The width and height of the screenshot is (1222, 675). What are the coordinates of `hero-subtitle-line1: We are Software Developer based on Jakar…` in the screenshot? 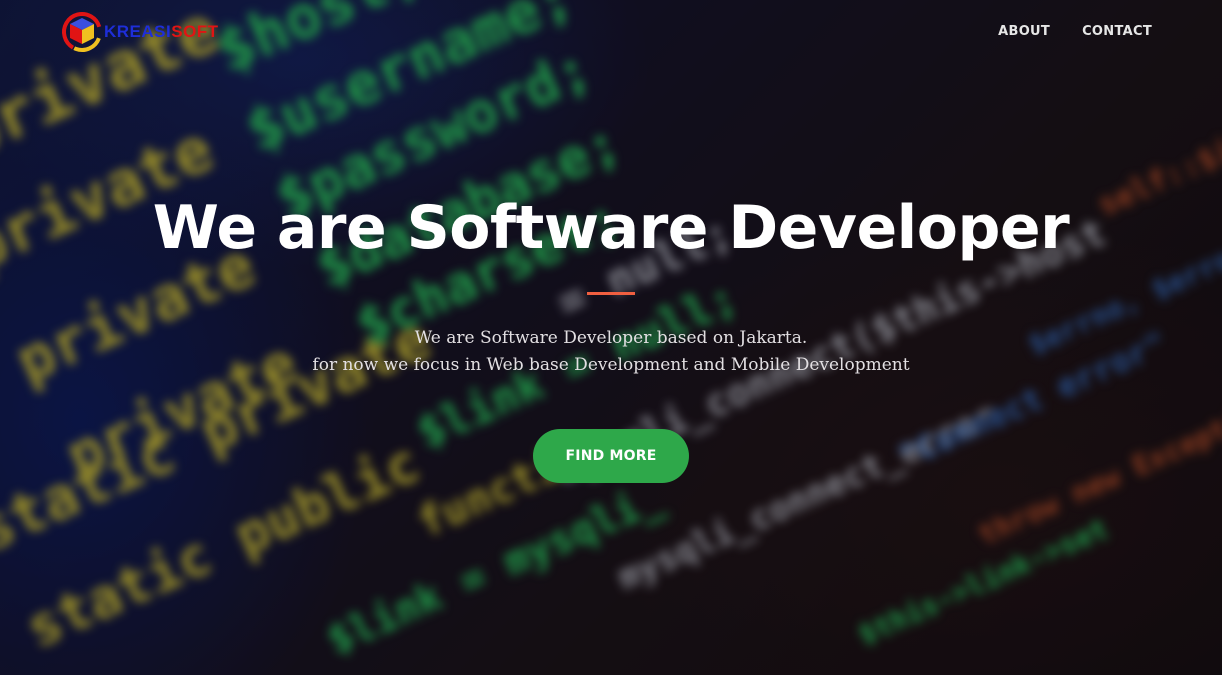 It's located at (611, 338).